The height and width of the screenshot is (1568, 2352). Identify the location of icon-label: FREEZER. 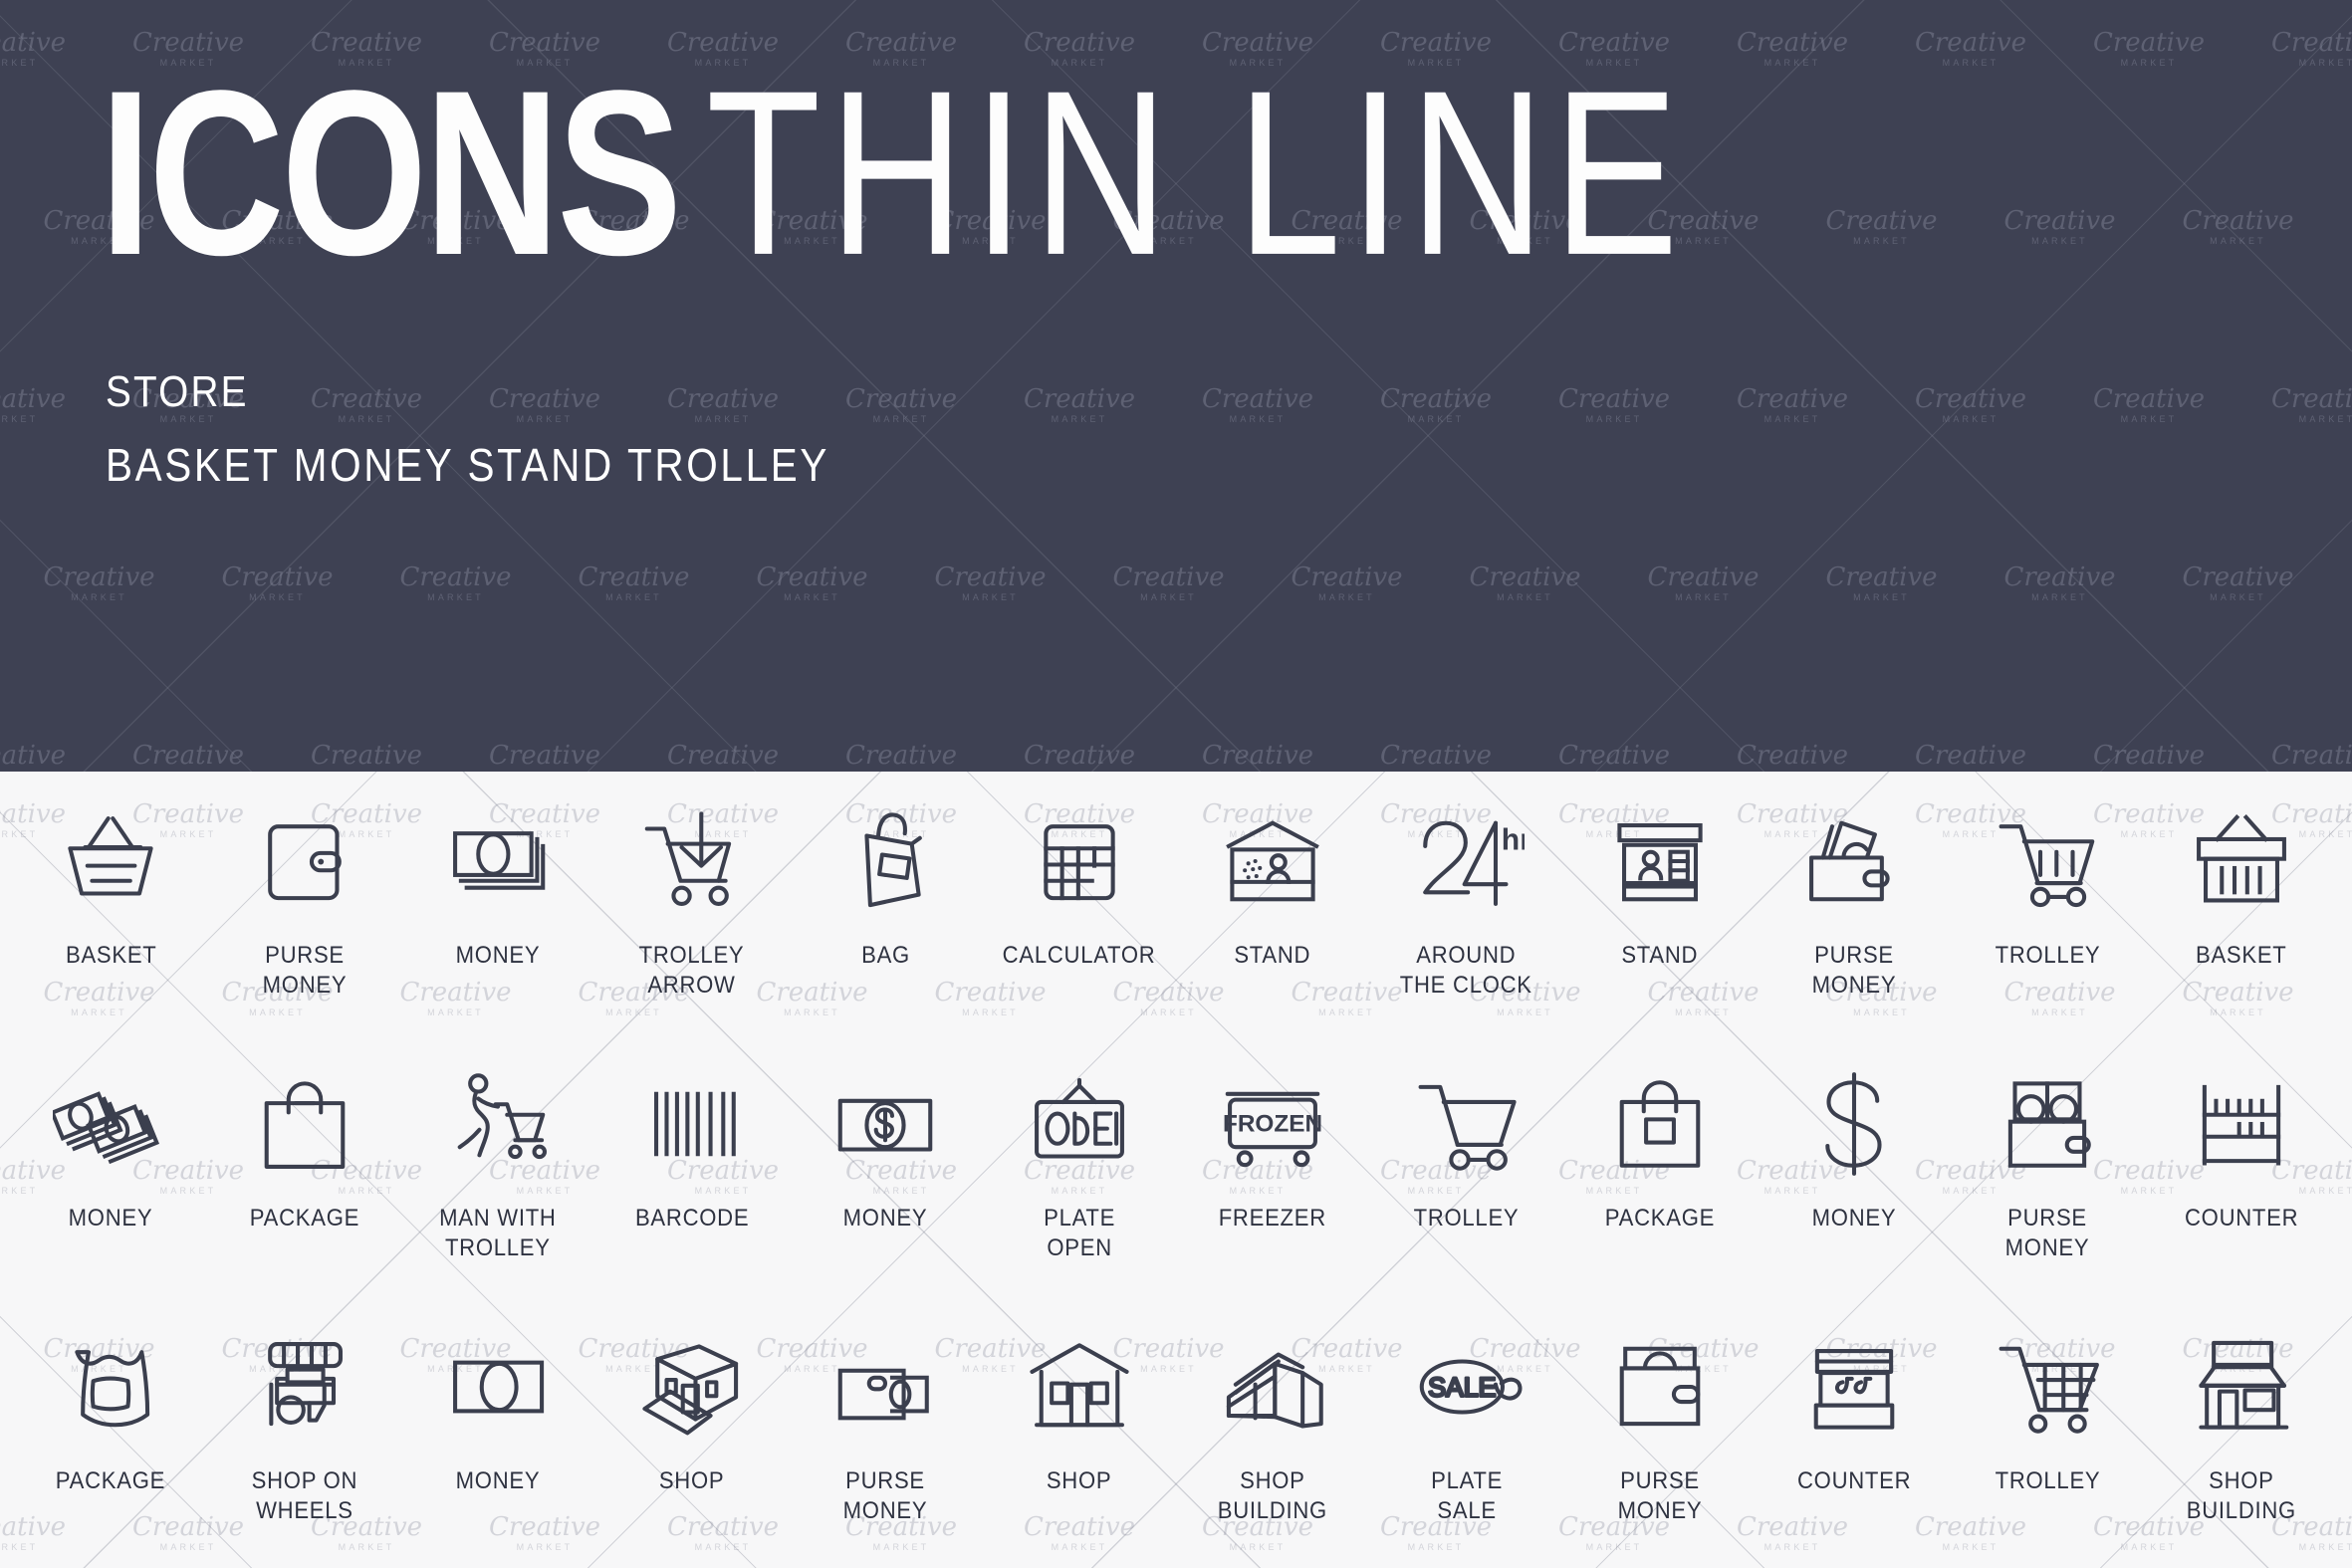
(1273, 1219).